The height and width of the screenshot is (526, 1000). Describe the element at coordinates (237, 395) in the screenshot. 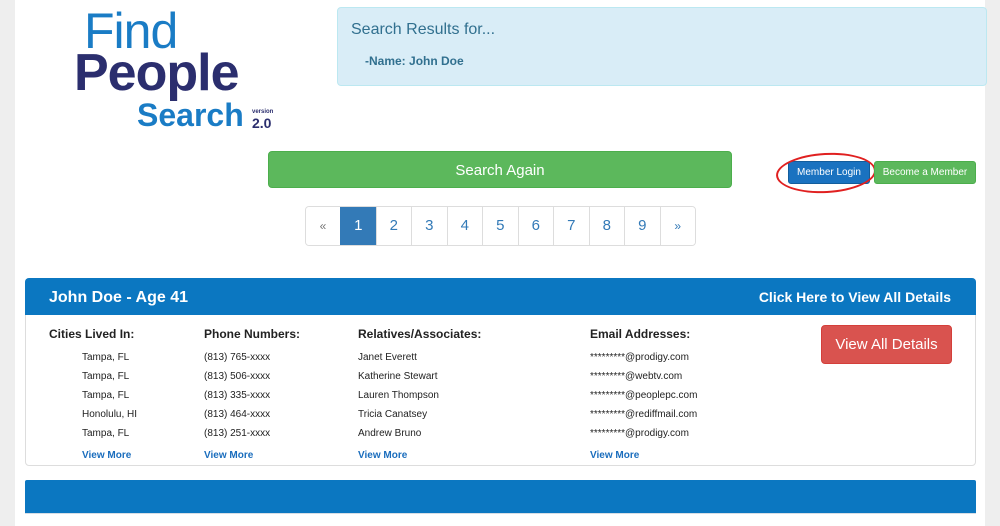

I see `phone-item: (813) 335-xxxx` at that location.